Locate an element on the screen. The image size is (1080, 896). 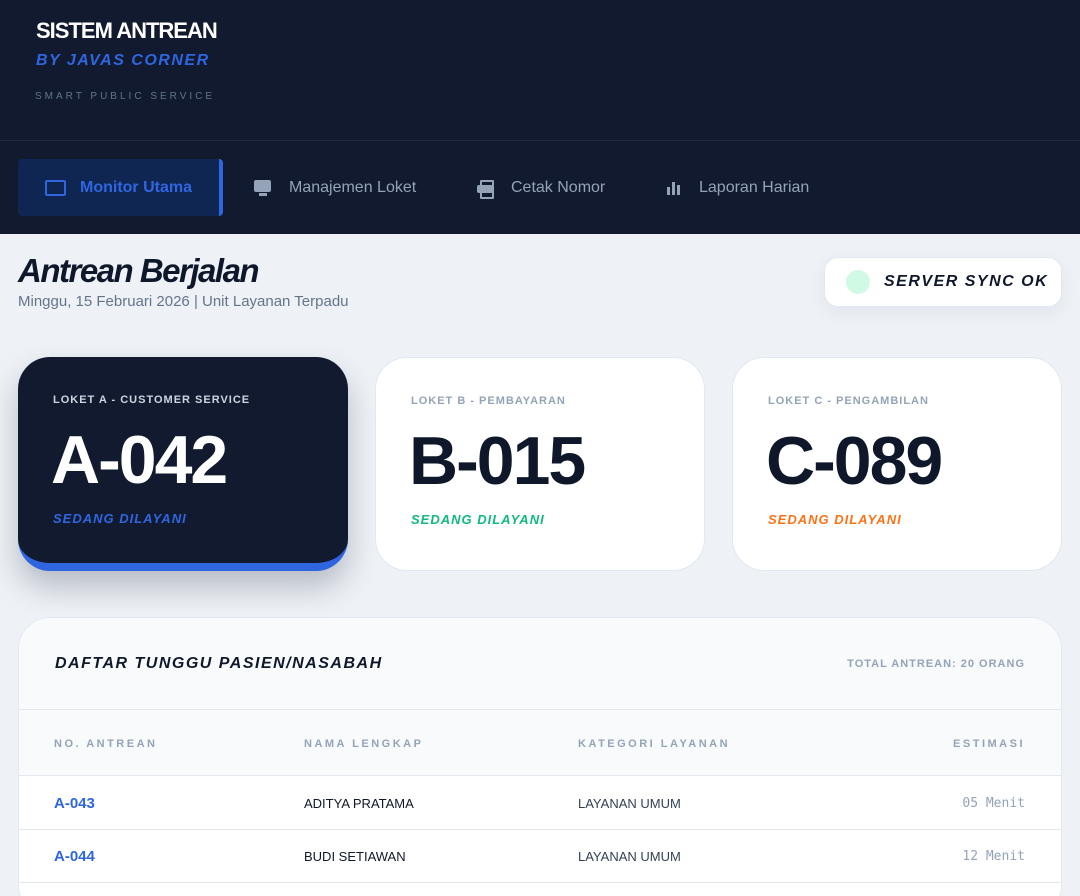
counter-label: LOKET B - PEMBAYARAN is located at coordinates (488, 401).